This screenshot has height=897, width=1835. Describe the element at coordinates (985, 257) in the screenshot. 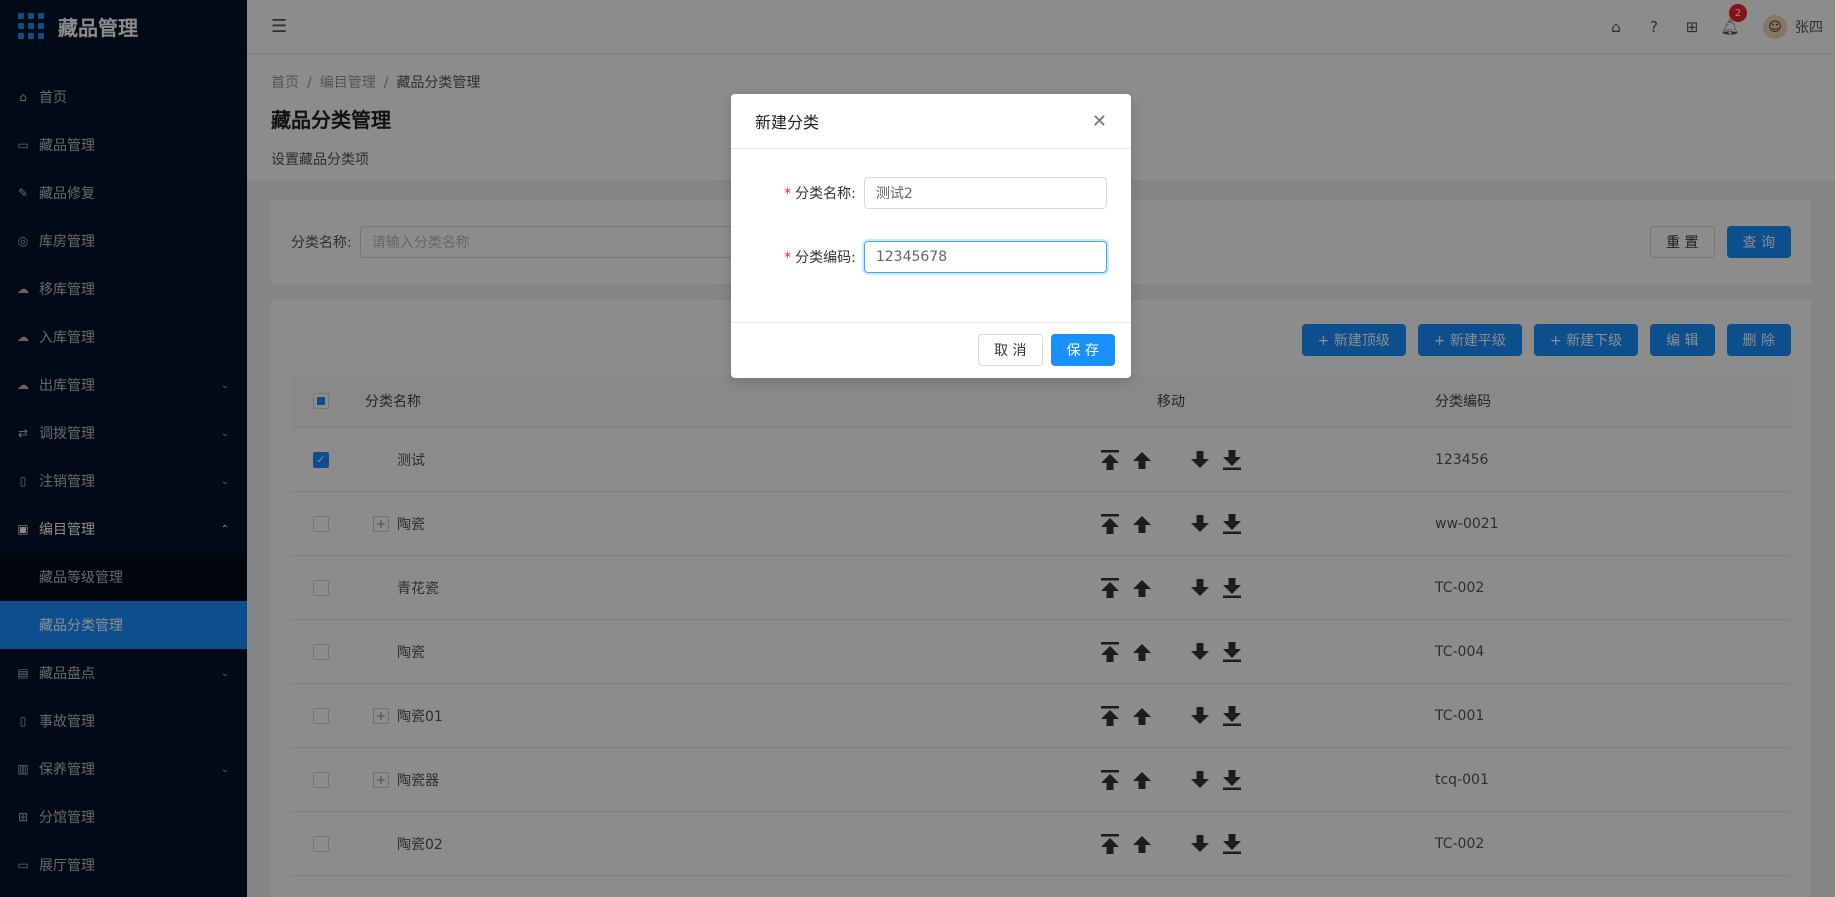

I see `category-code-field: 12345678` at that location.